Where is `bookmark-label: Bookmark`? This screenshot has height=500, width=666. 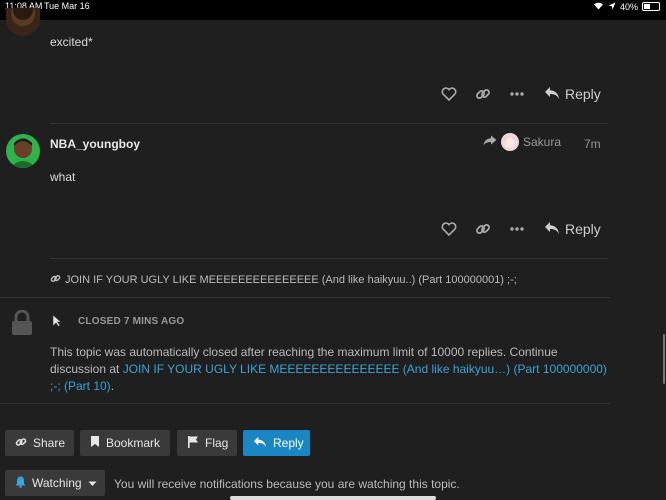 bookmark-label: Bookmark is located at coordinates (133, 443).